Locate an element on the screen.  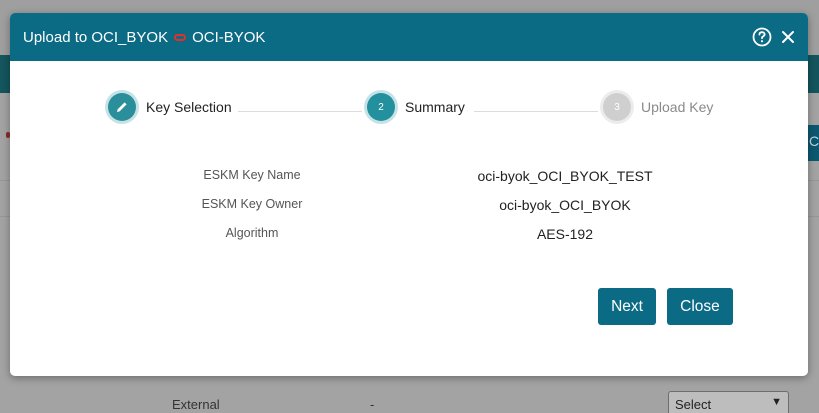
step-circle: 3 is located at coordinates (617, 107).